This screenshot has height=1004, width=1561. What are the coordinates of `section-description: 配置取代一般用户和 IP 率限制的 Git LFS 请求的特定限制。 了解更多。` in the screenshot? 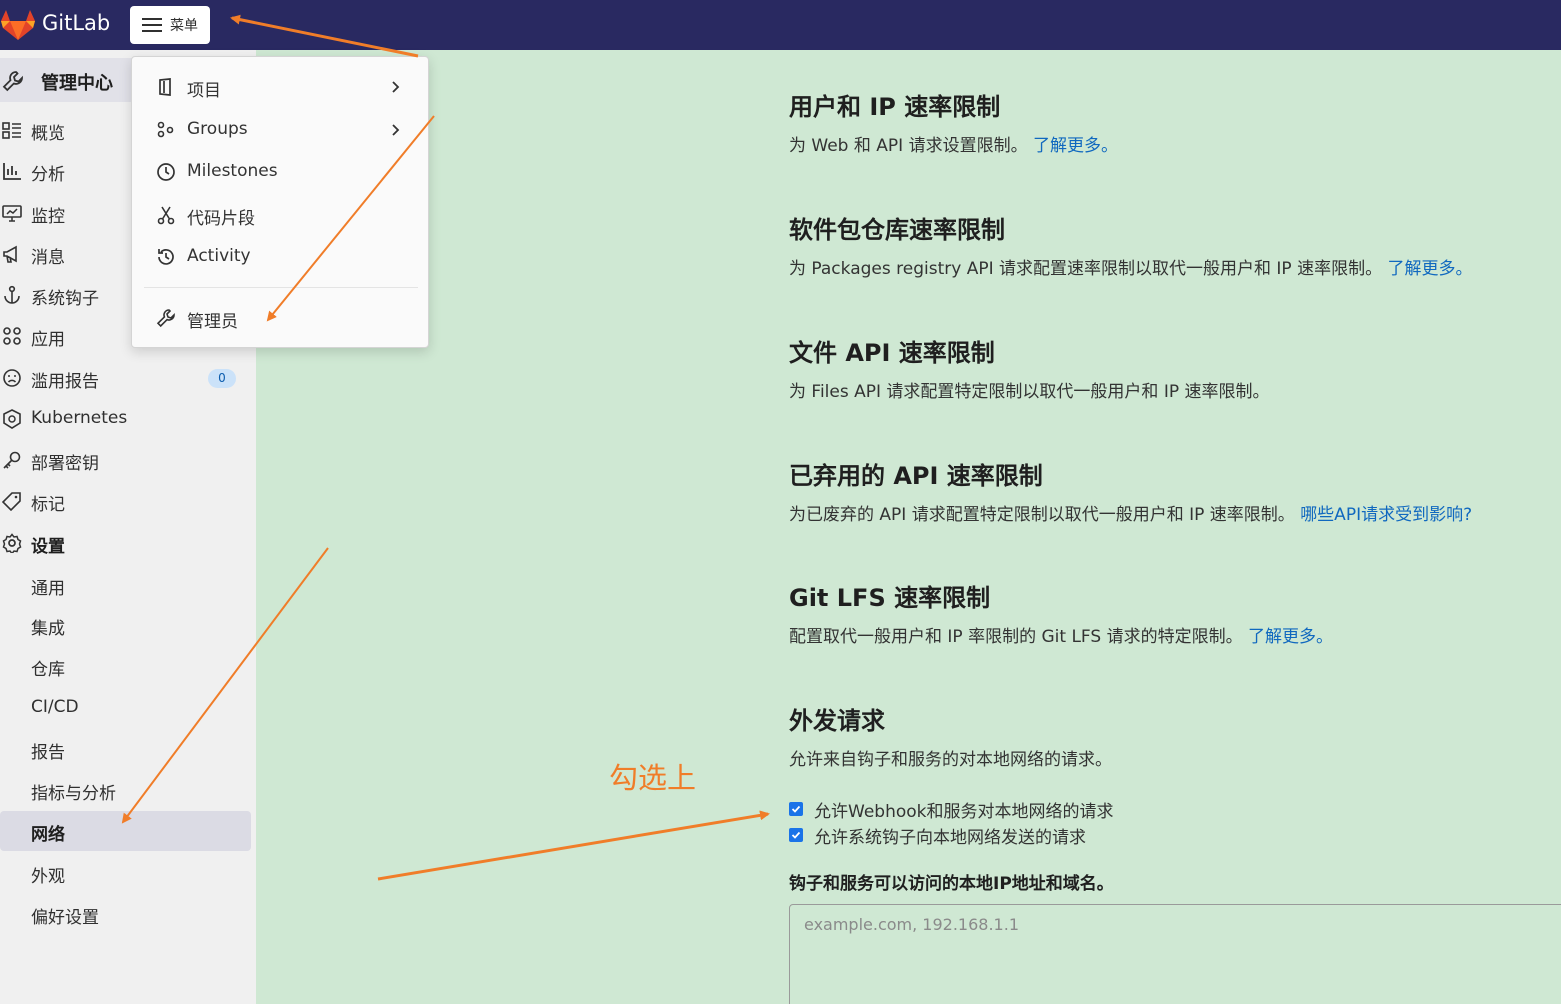 It's located at (1061, 634).